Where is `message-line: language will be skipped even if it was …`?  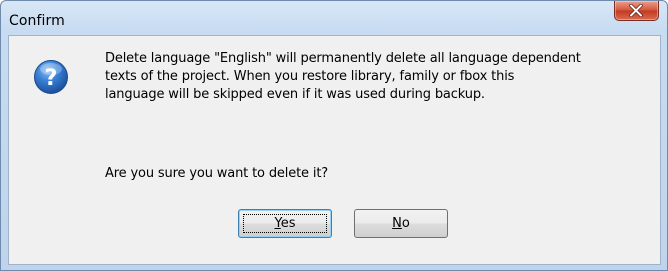 message-line: language will be skipped even if it was … is located at coordinates (295, 94).